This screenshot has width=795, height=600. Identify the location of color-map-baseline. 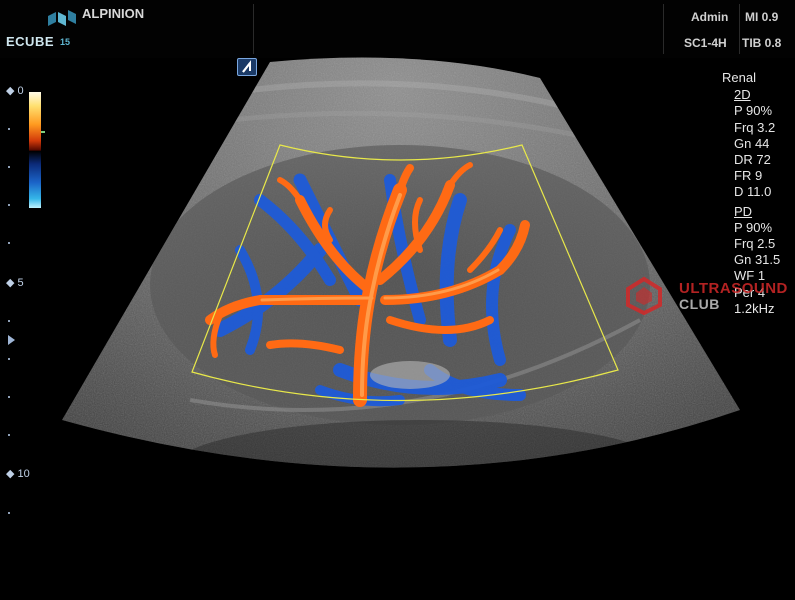
(43, 132).